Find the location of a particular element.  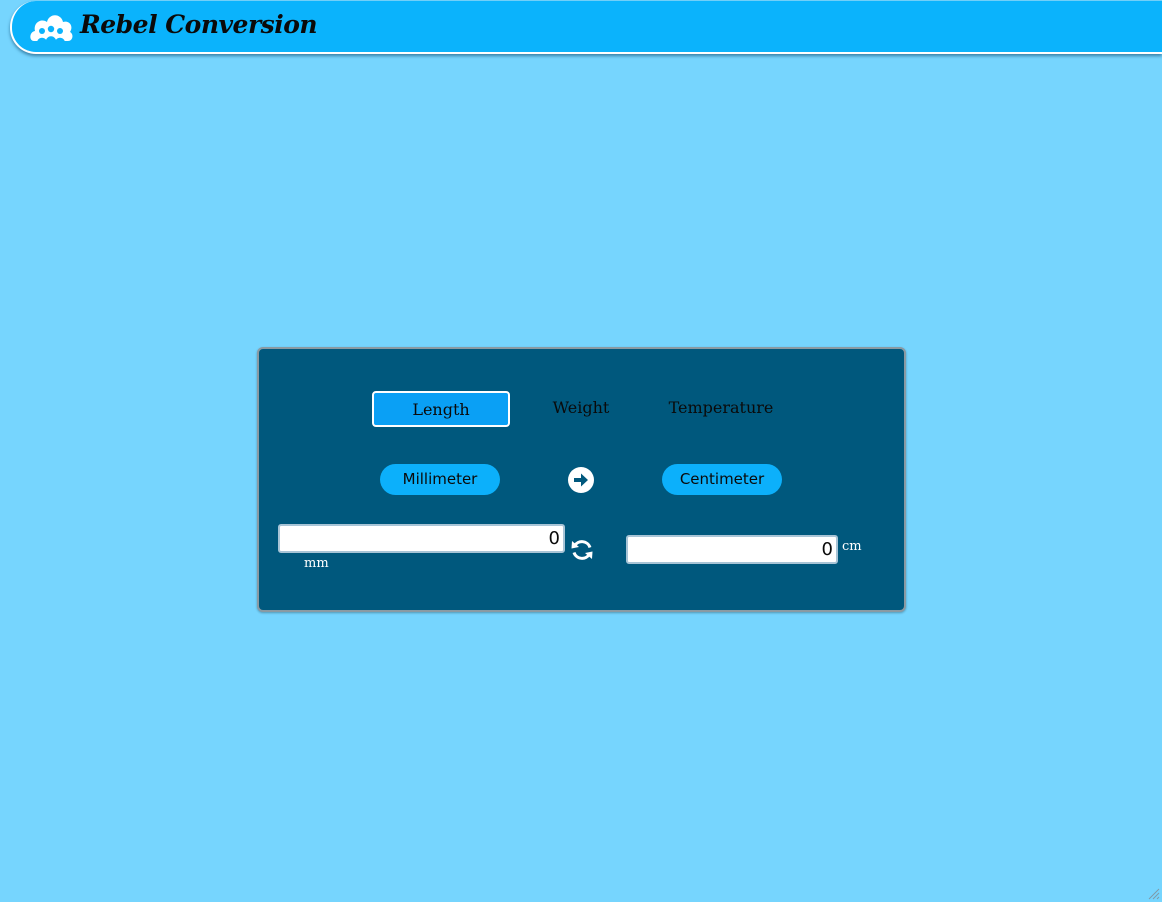

to-unit-abbr: cm is located at coordinates (852, 546).